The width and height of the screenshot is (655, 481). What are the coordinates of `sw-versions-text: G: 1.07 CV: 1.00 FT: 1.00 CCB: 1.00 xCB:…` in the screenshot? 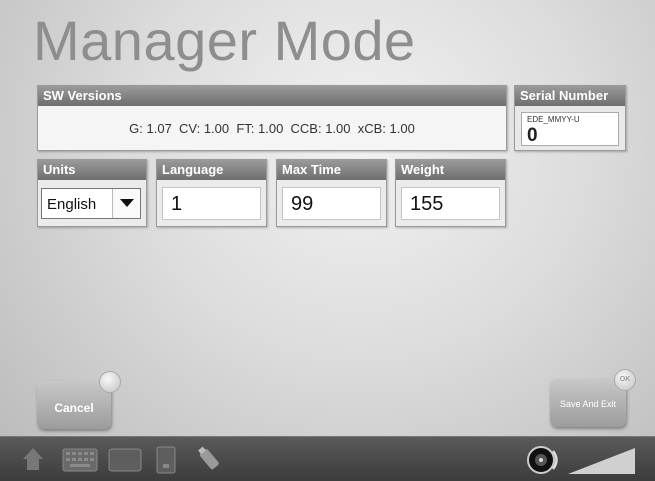 It's located at (272, 128).